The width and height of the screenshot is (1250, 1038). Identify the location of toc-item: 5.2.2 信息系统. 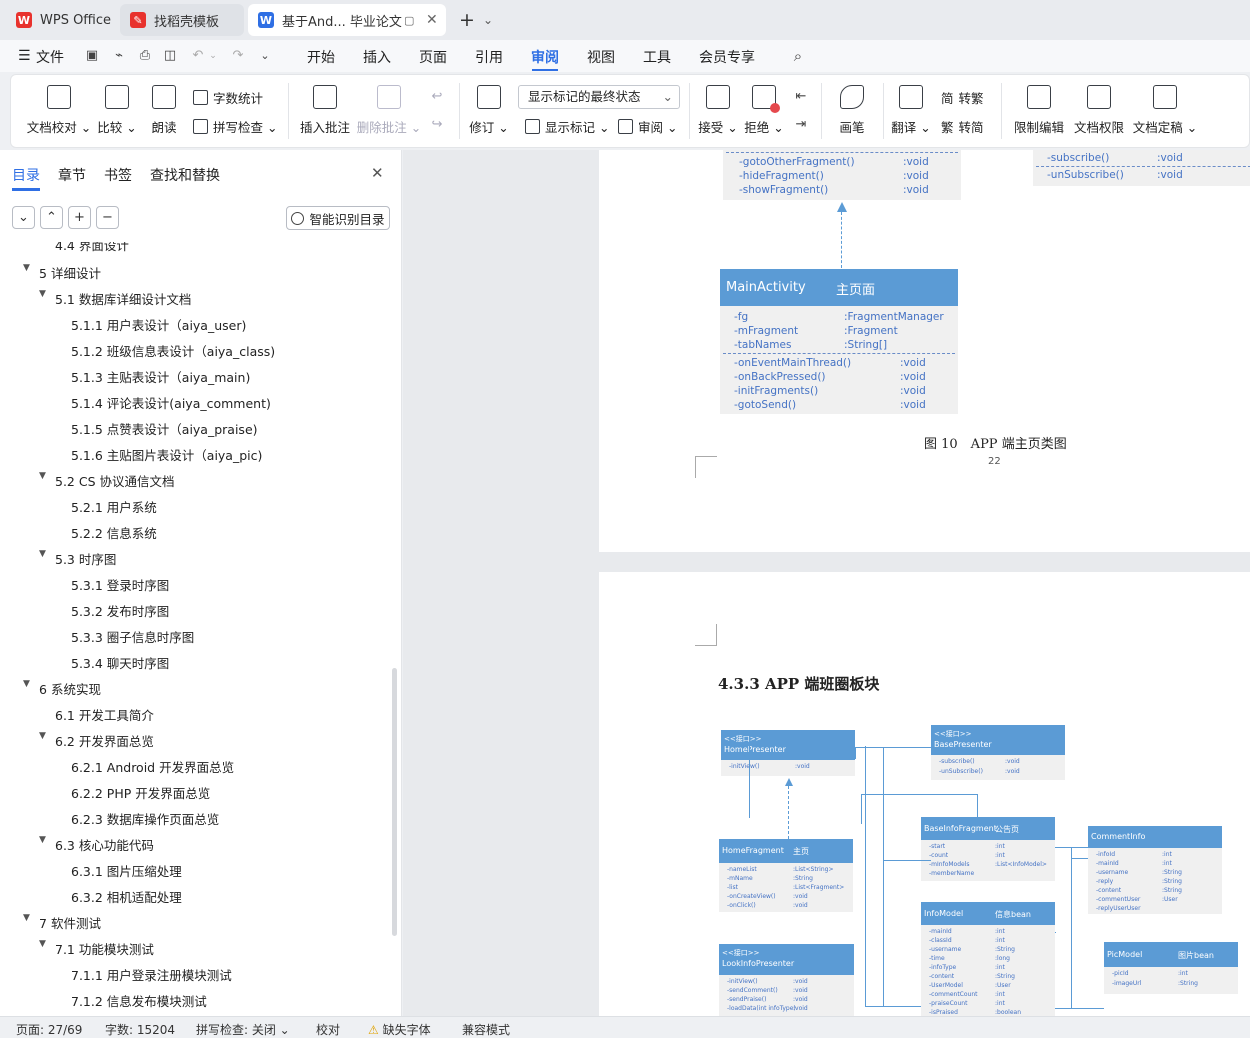
(114, 532).